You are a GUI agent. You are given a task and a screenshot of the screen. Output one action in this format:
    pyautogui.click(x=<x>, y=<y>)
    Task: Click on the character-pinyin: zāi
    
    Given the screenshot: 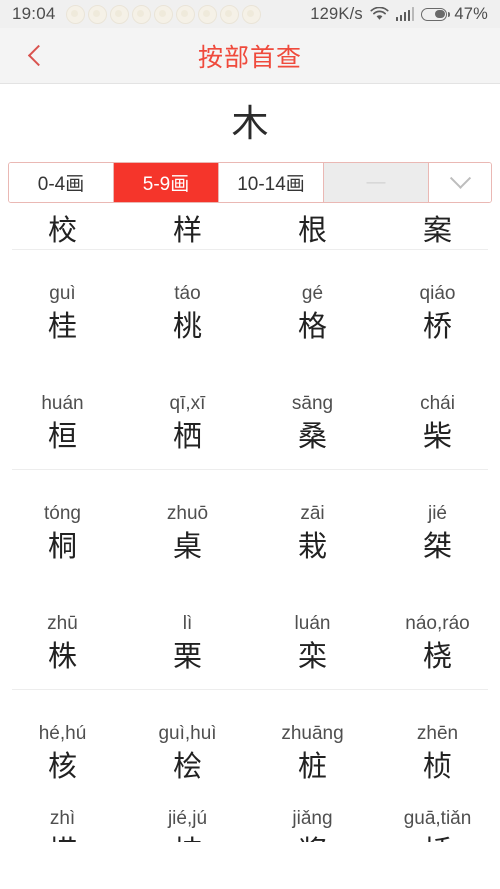 What is the action you would take?
    pyautogui.click(x=312, y=514)
    